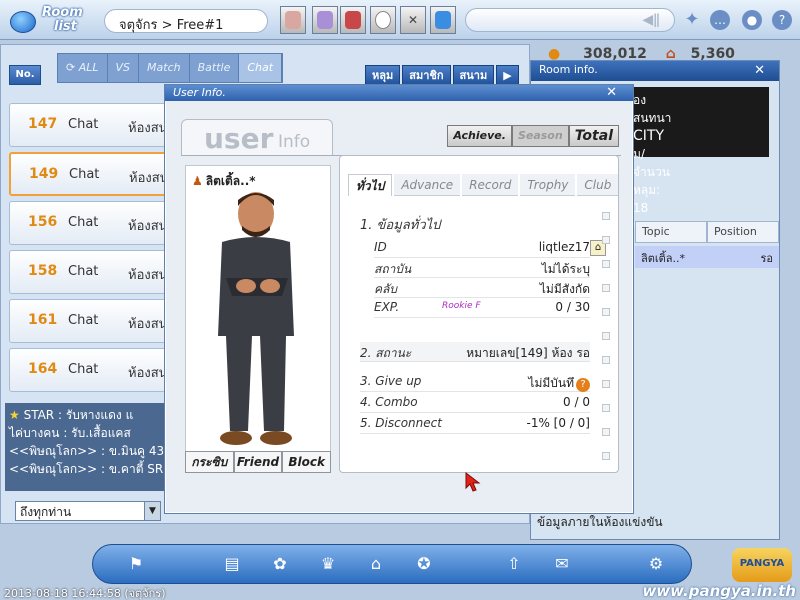  Describe the element at coordinates (370, 185) in the screenshot. I see `tab-general: ทั่วไป` at that location.